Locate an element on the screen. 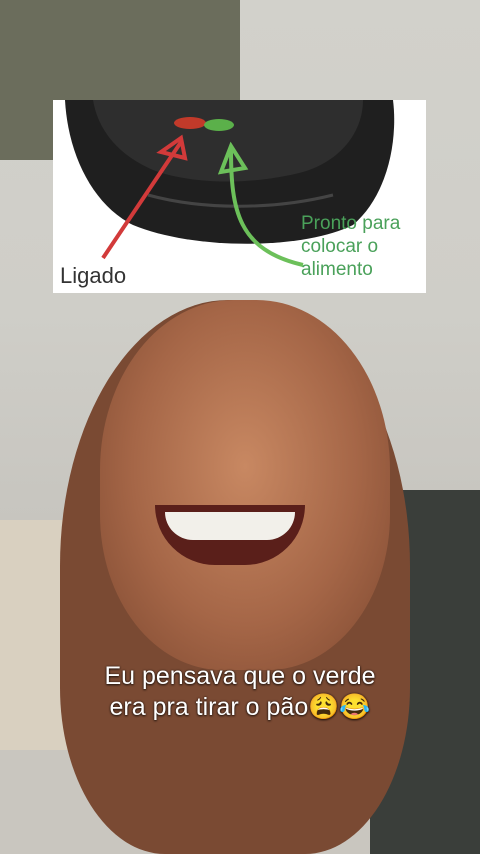 This screenshot has height=854, width=480. label-pronto-line1: Pronto para is located at coordinates (351, 223).